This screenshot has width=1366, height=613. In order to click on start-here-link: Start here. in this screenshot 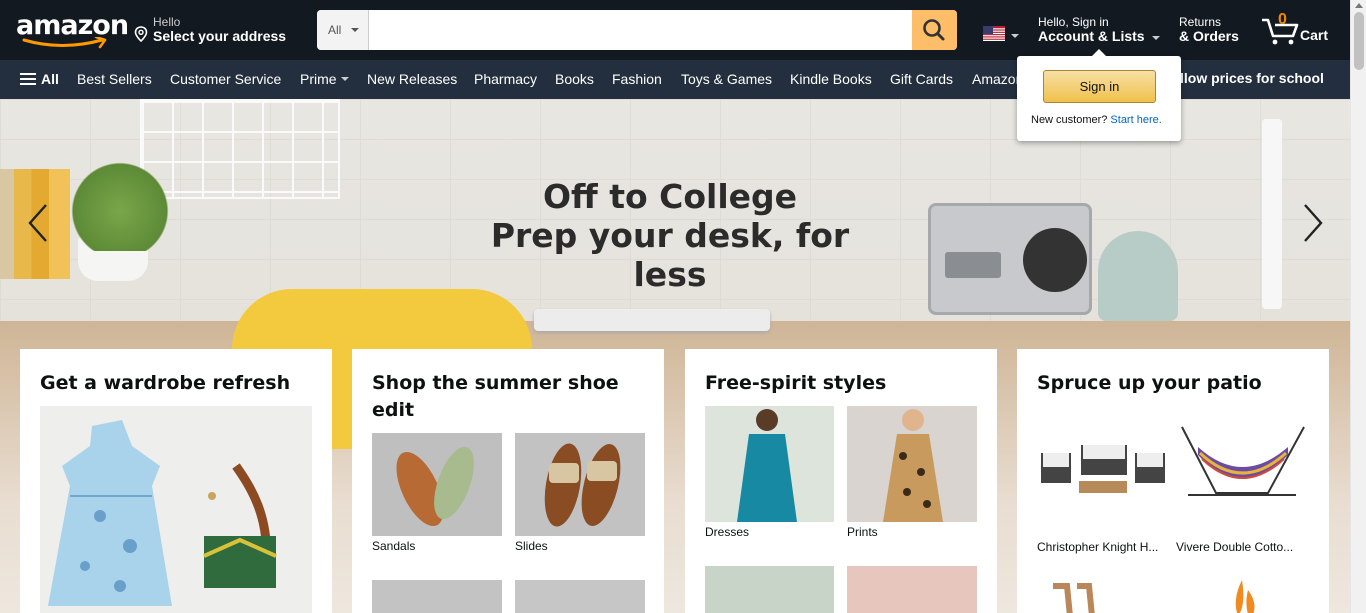, I will do `click(1135, 120)`.